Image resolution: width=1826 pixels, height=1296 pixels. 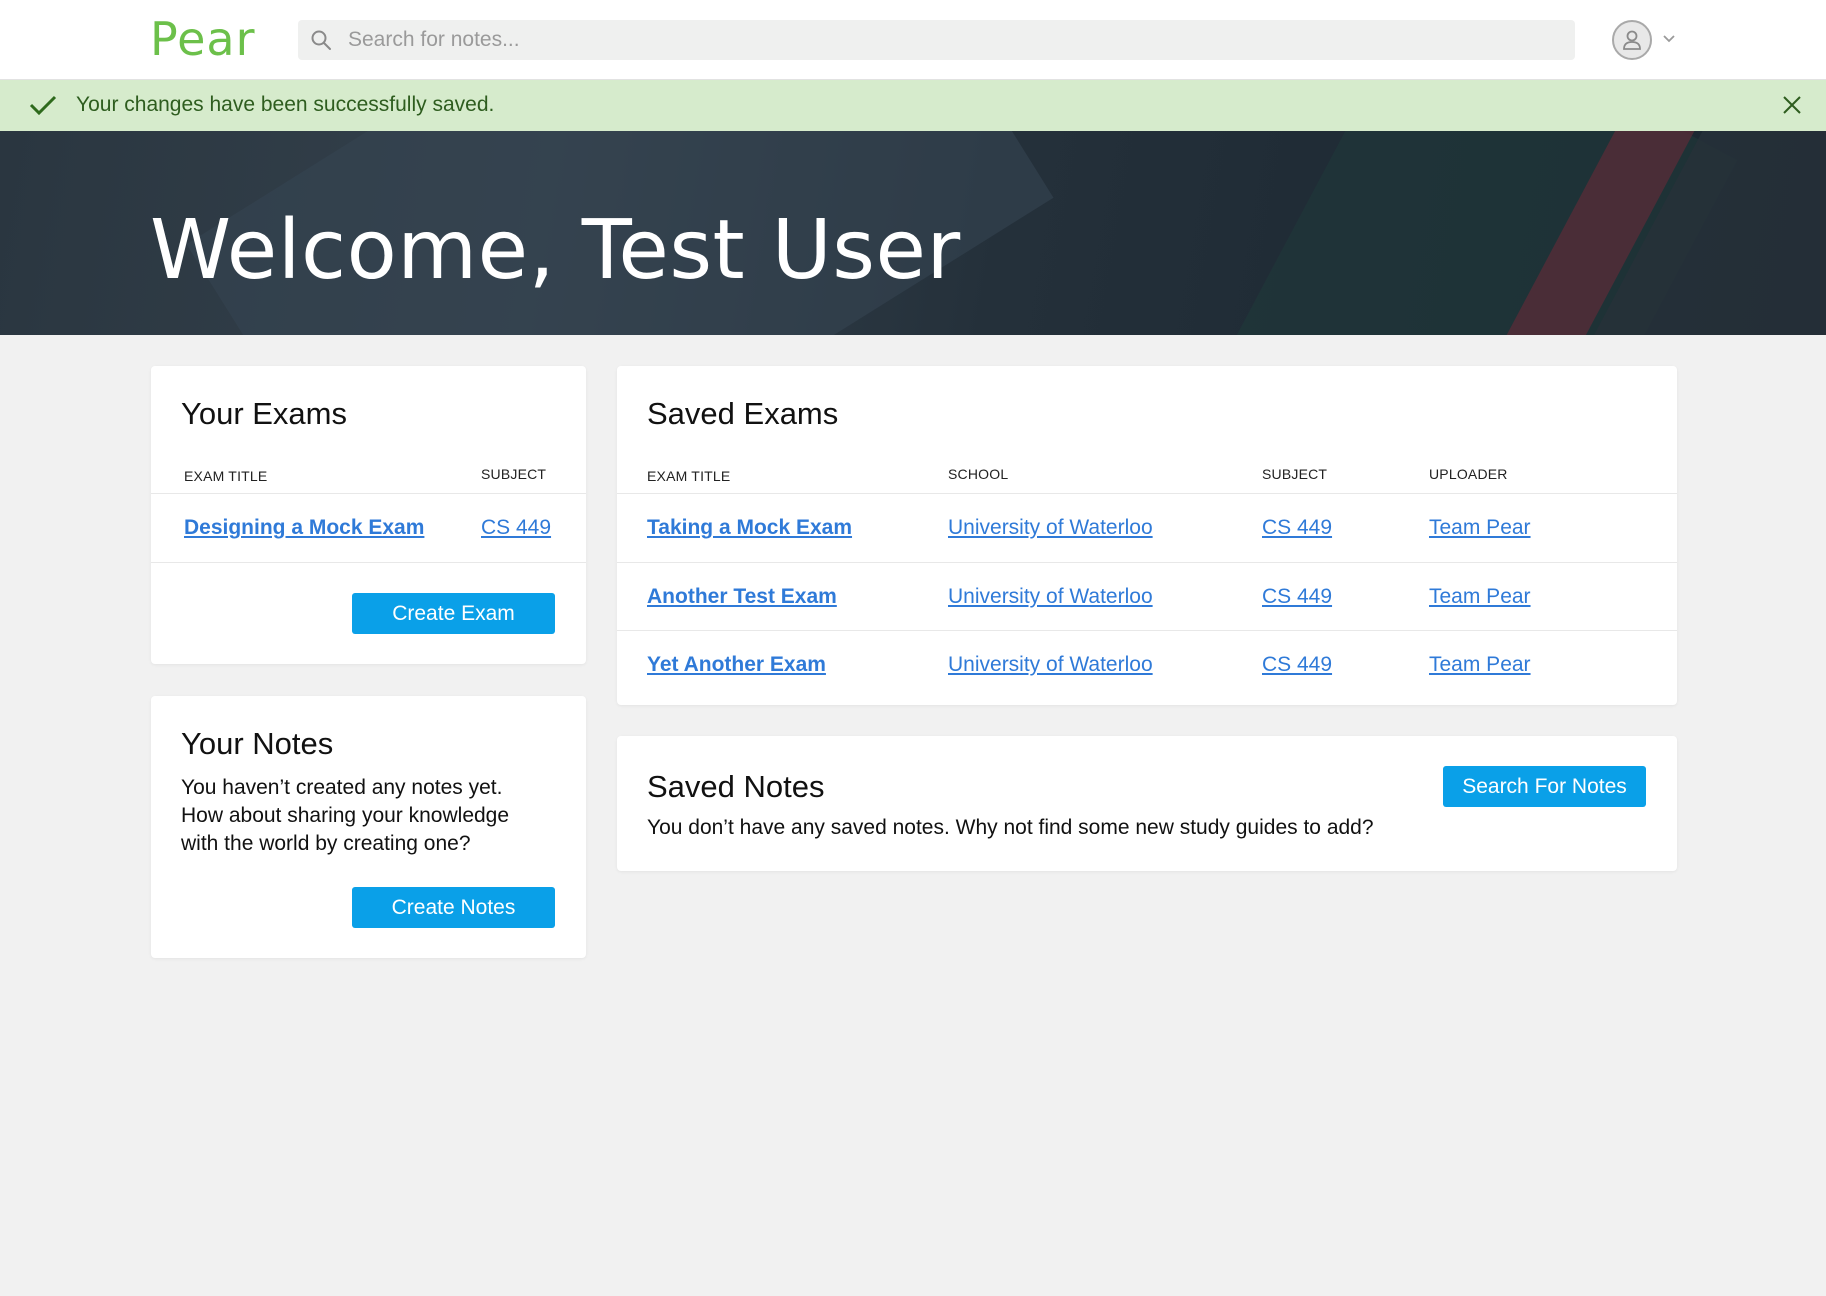 I want to click on search-bar, so click(x=936, y=40).